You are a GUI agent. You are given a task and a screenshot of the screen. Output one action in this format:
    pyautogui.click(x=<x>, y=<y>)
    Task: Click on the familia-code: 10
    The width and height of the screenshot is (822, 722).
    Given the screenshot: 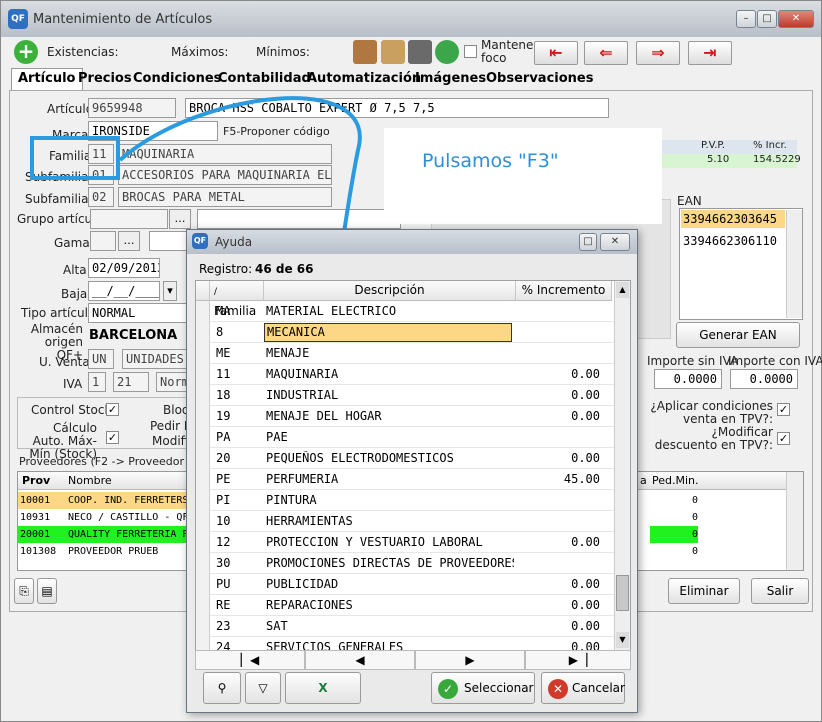 What is the action you would take?
    pyautogui.click(x=223, y=521)
    